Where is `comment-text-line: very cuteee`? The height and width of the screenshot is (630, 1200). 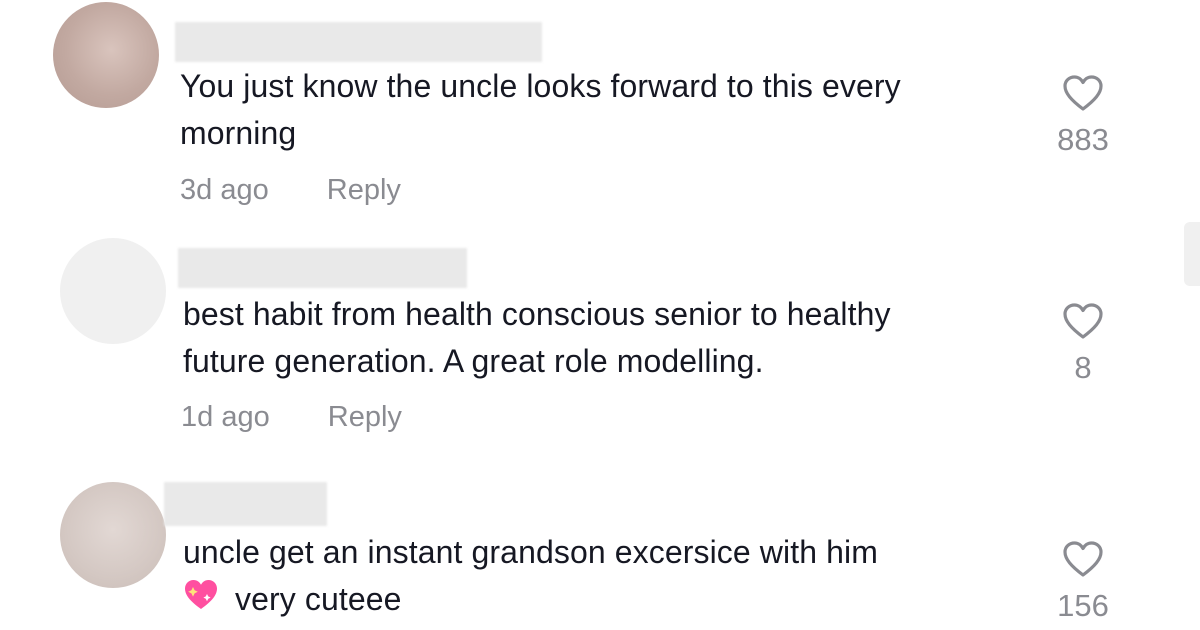 comment-text-line: very cuteee is located at coordinates (318, 599).